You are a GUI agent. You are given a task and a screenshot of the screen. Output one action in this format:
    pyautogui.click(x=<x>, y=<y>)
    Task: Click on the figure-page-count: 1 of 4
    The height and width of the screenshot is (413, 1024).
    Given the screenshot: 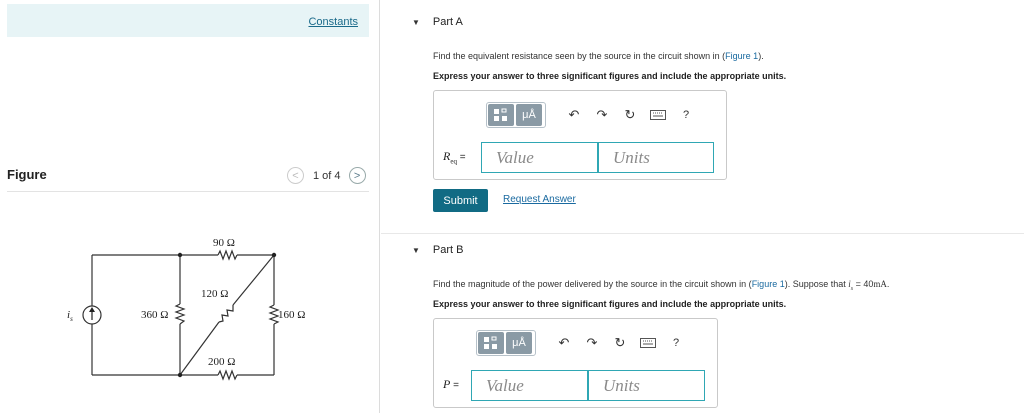 What is the action you would take?
    pyautogui.click(x=327, y=175)
    